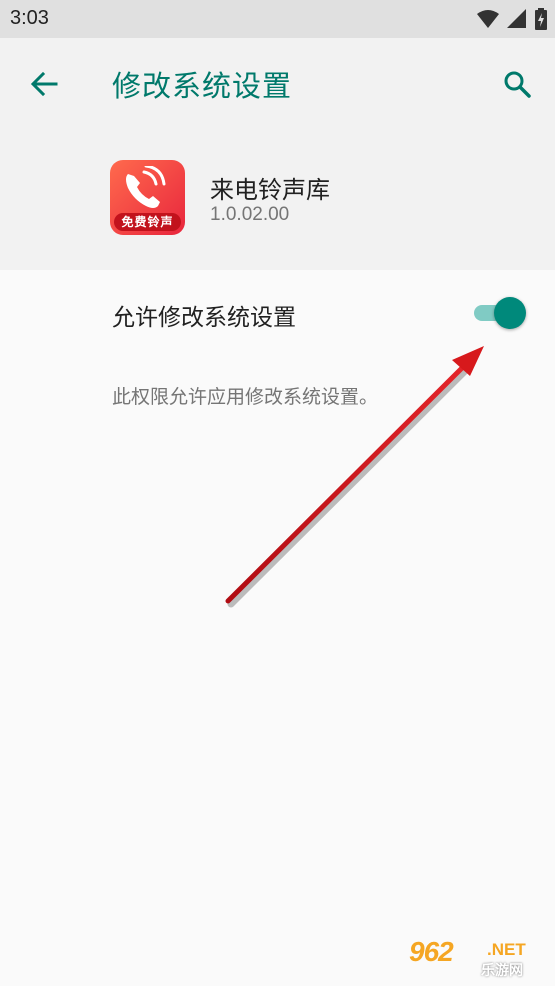 This screenshot has height=986, width=555. I want to click on app-version: 1.0.02.00, so click(250, 214).